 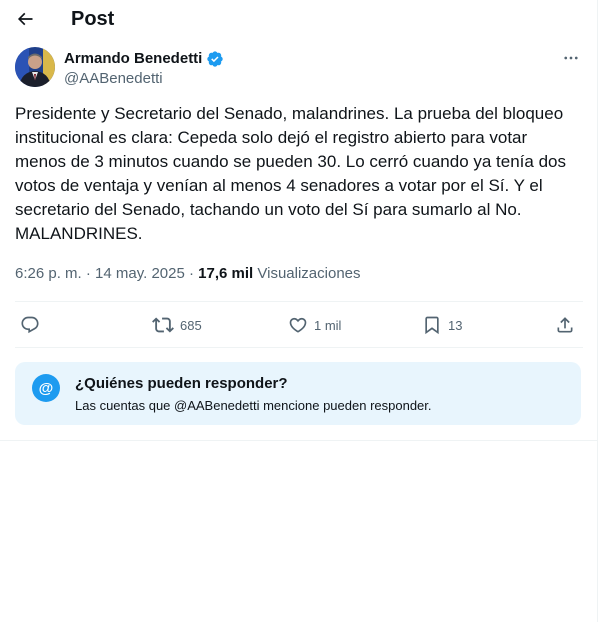 What do you see at coordinates (225, 273) in the screenshot?
I see `views-count: 17,6 mil` at bounding box center [225, 273].